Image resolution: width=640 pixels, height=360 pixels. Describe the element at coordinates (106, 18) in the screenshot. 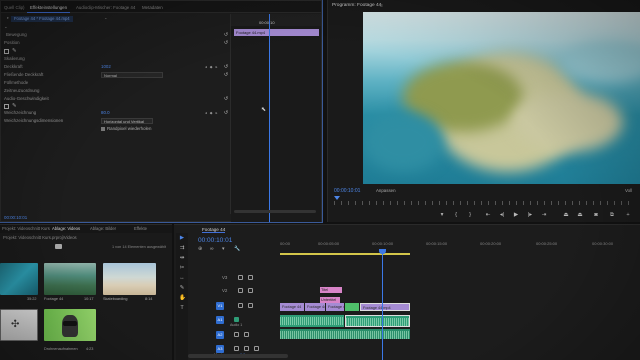

I see `dropdown-arrow-icon: ⌄` at that location.